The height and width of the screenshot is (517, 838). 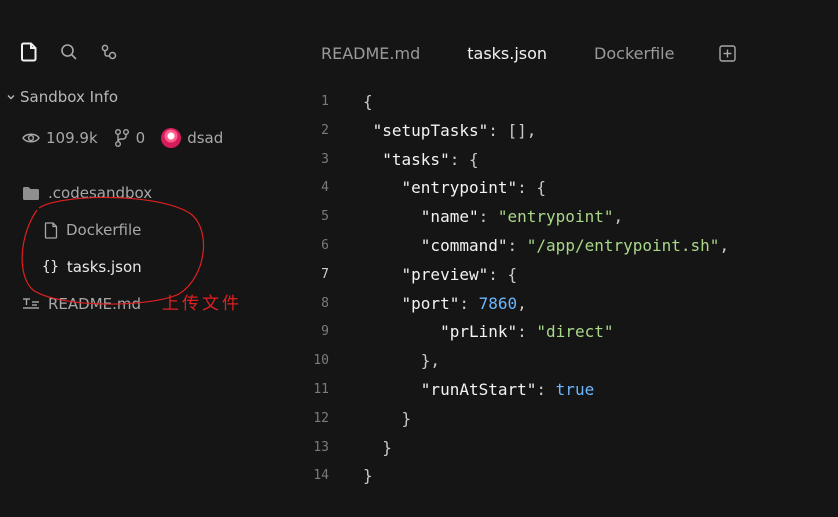 What do you see at coordinates (11, 97) in the screenshot?
I see `chevron-down-icon` at bounding box center [11, 97].